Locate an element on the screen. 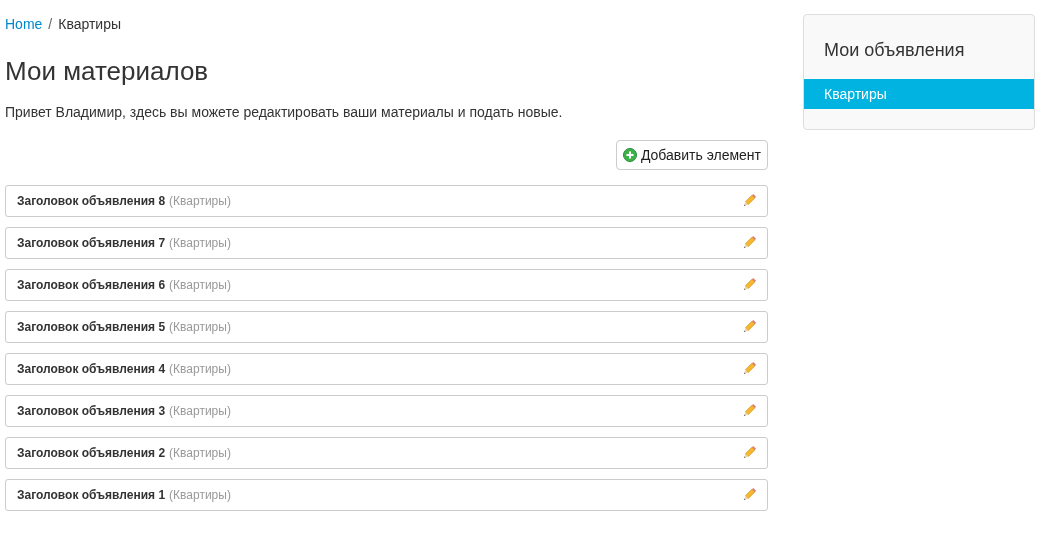  list-item: Заголовок объявления 1 (Квартиры) is located at coordinates (386, 495).